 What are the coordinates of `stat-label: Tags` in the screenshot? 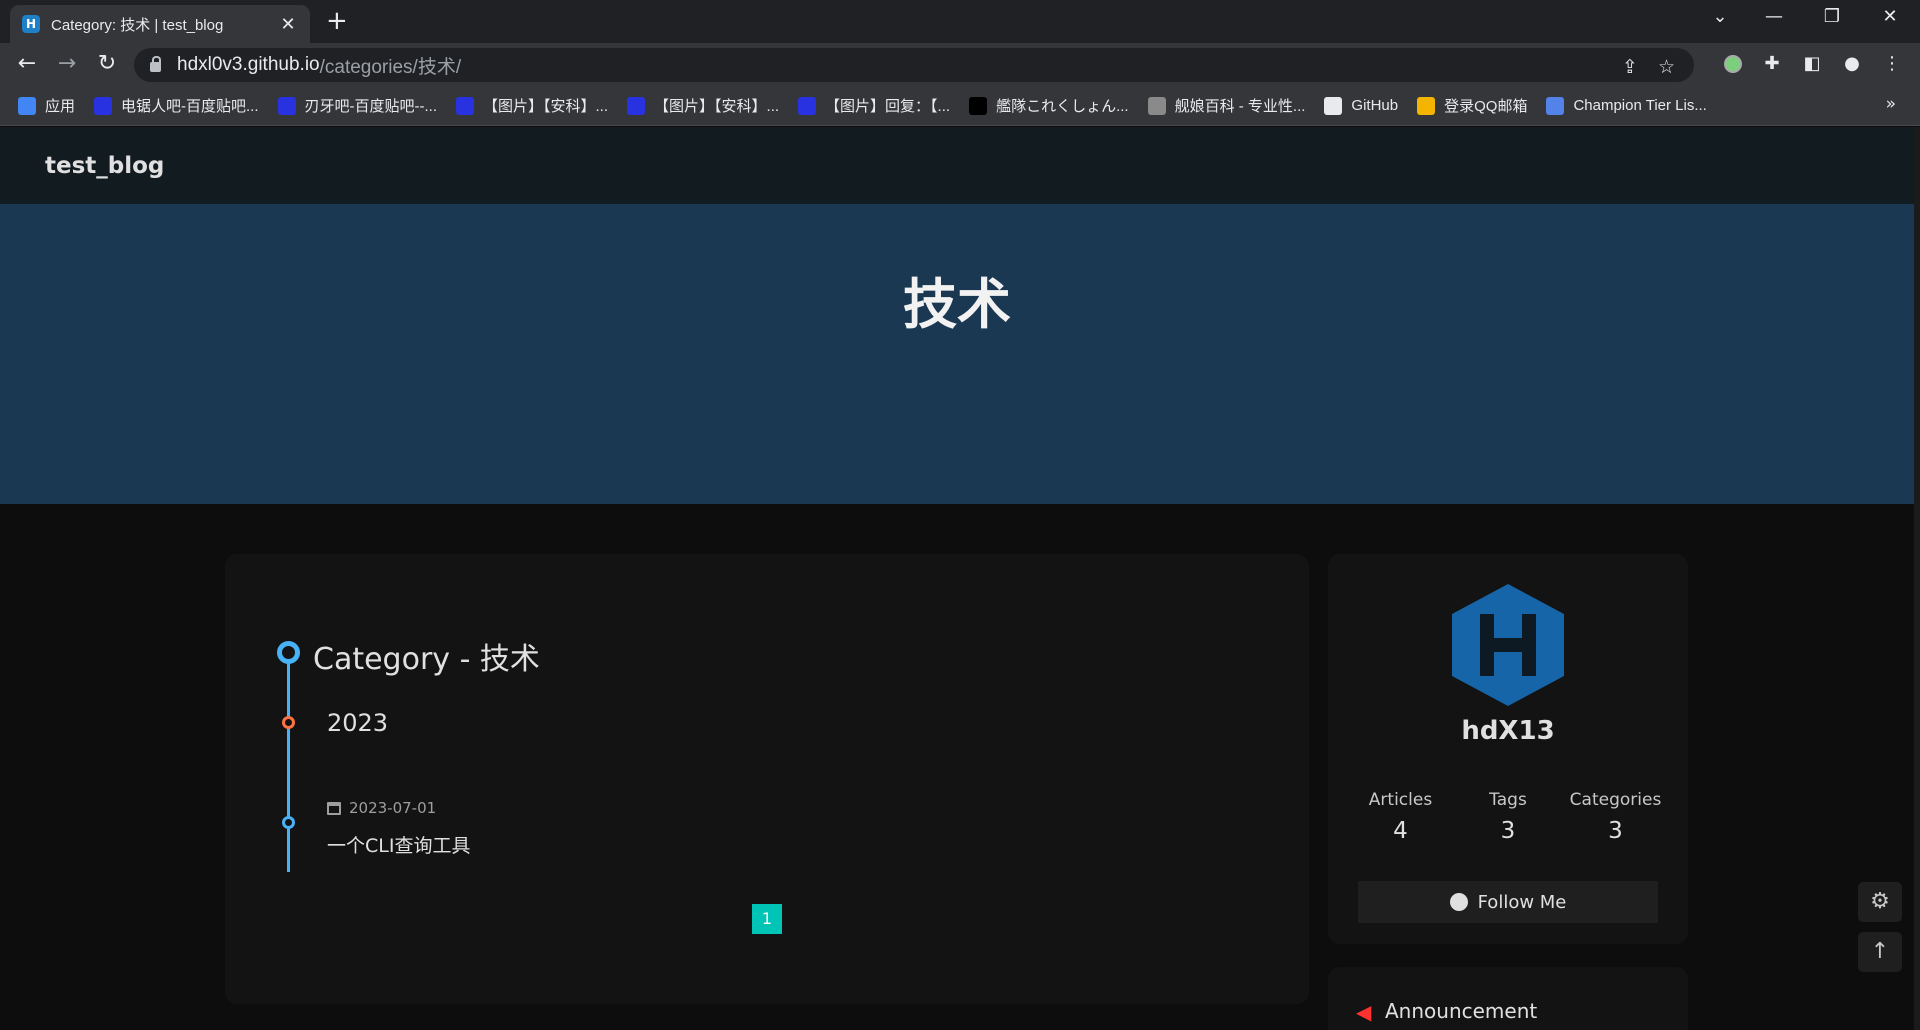 It's located at (1508, 800).